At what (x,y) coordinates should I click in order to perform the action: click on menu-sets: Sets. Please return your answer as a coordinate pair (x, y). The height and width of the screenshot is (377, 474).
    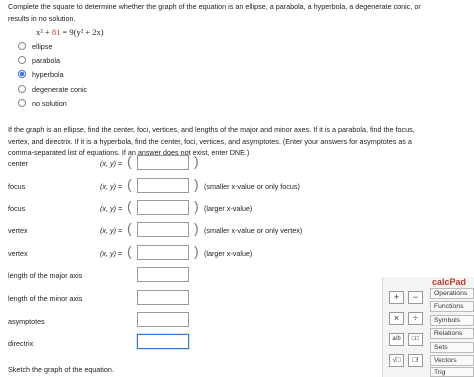
    Looking at the image, I should click on (452, 347).